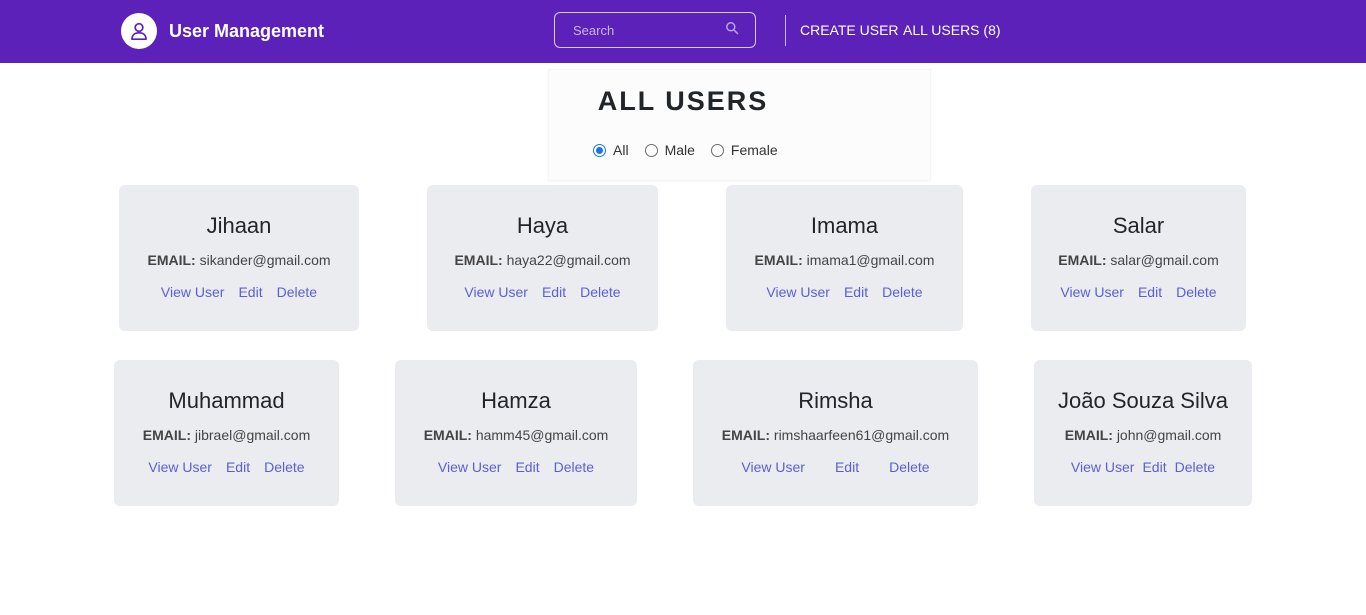  What do you see at coordinates (542, 435) in the screenshot?
I see `user-email: hamm45@gmail.com` at bounding box center [542, 435].